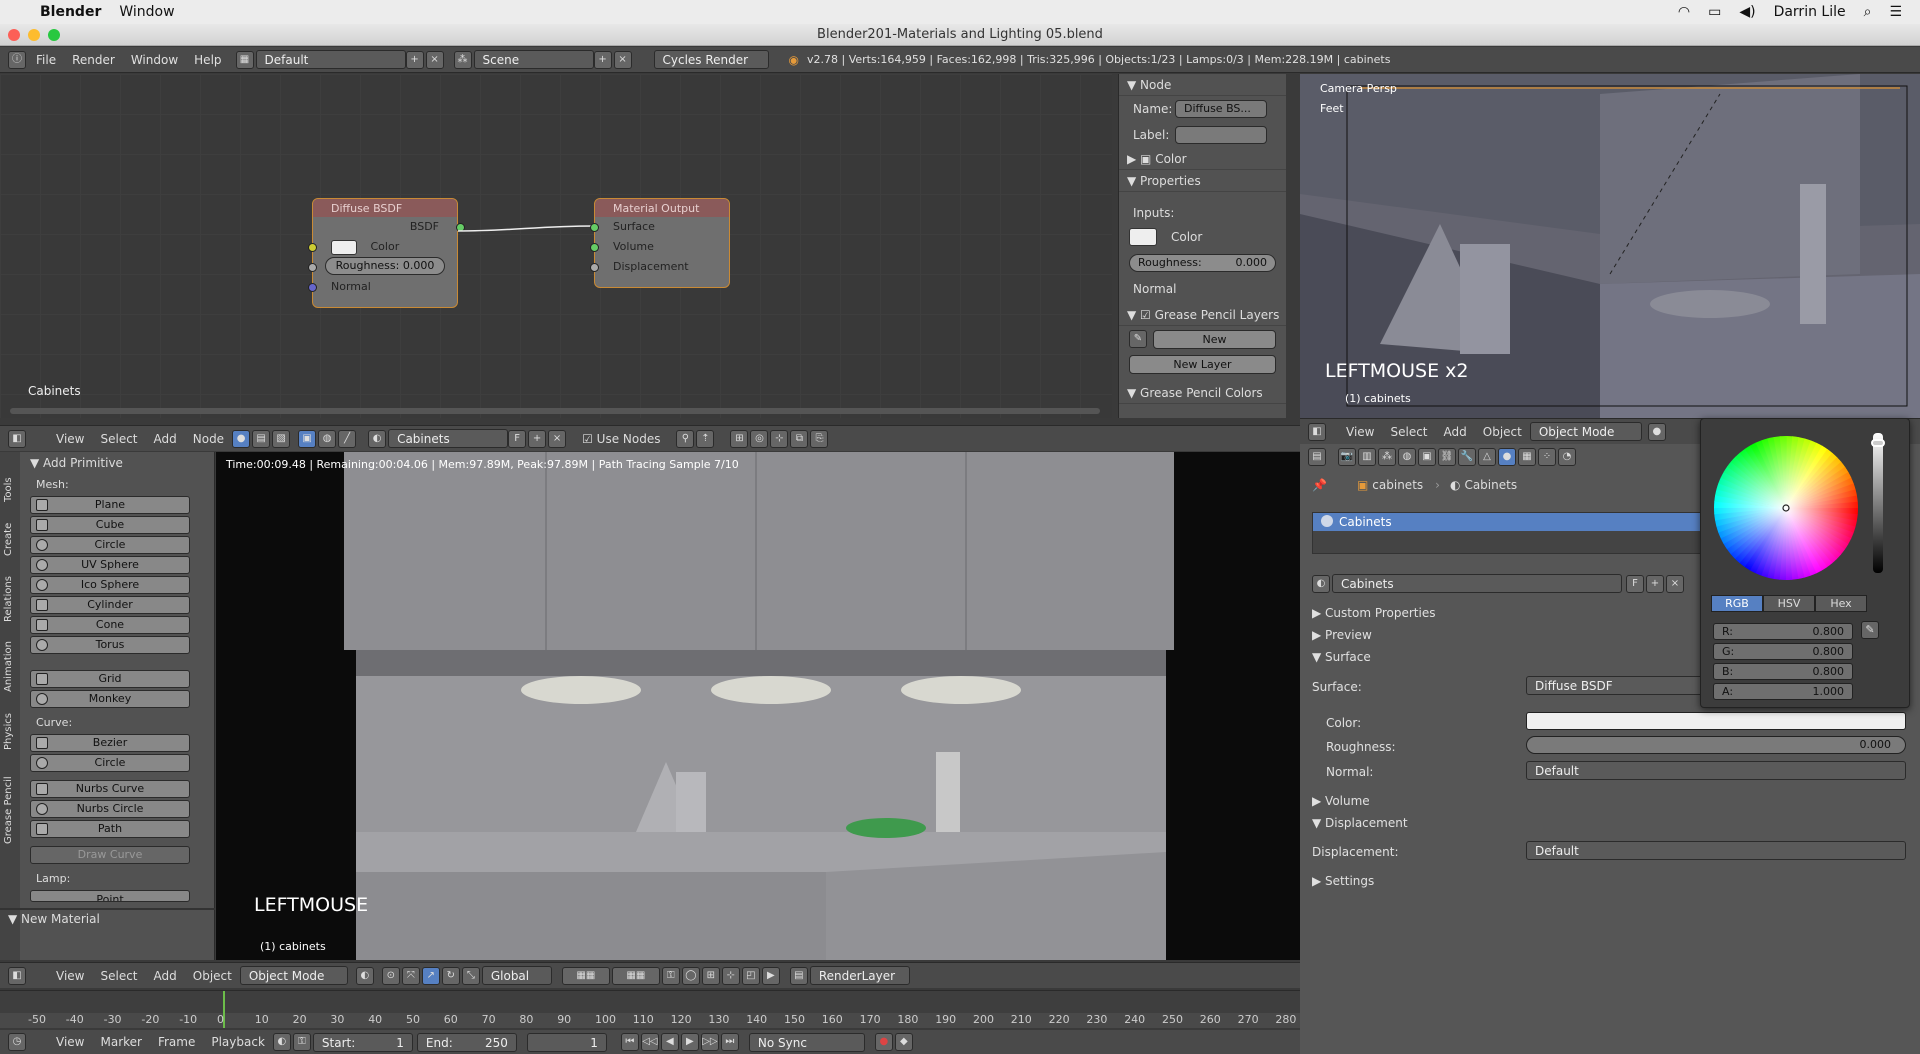 This screenshot has height=1054, width=1920. I want to click on timeline-menu-frame: Frame, so click(176, 1042).